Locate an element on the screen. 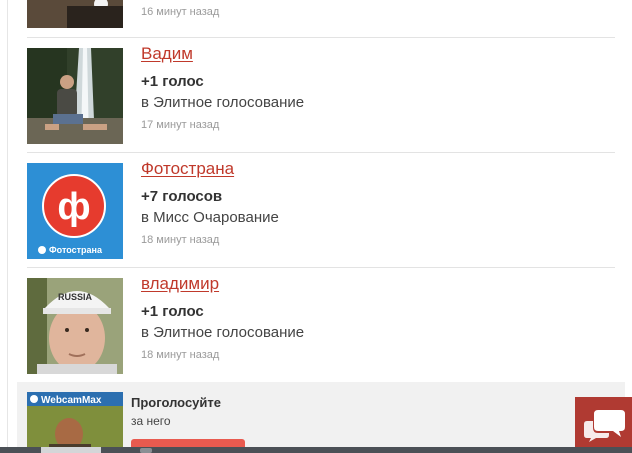 This screenshot has height=453, width=632. logo-letter: ф is located at coordinates (73, 207).